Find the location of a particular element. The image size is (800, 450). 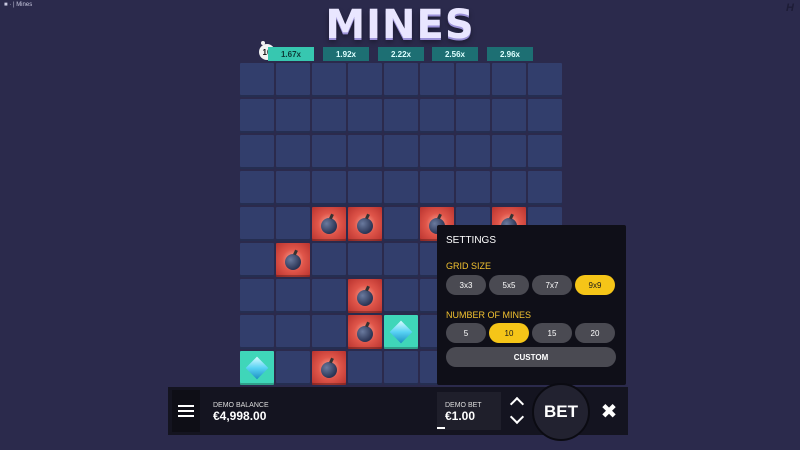

mines-option-5: 5 is located at coordinates (466, 333).